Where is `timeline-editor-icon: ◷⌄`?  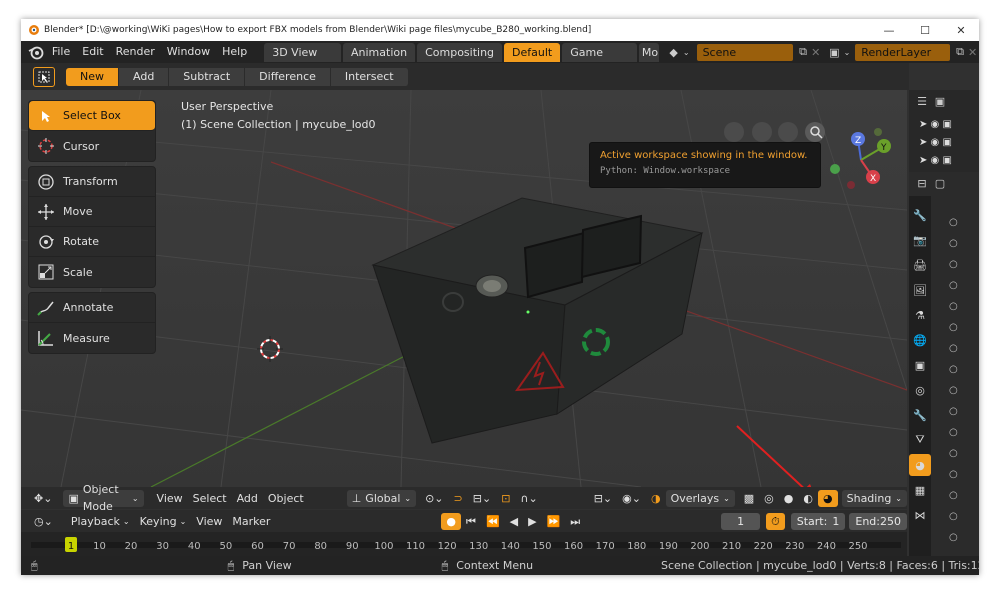 timeline-editor-icon: ◷⌄ is located at coordinates (43, 521).